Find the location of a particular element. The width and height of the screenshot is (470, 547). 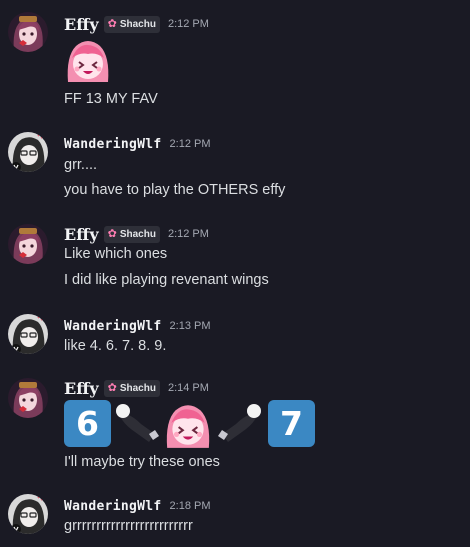

keycap-label: 7 is located at coordinates (291, 423).